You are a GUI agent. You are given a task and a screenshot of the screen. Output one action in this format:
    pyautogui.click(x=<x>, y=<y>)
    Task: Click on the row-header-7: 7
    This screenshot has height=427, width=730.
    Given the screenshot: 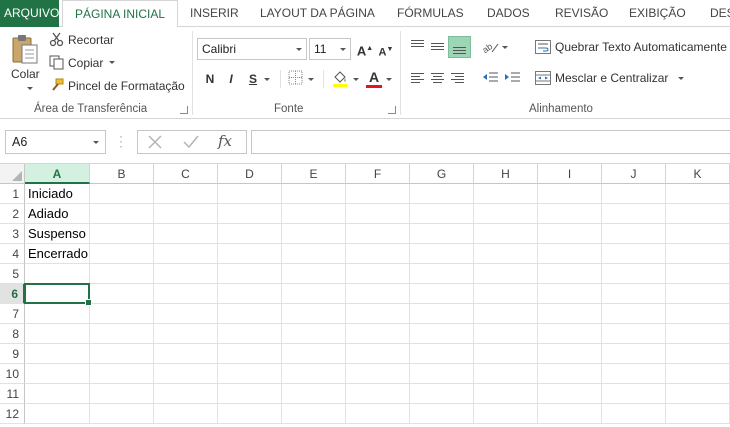 What is the action you would take?
    pyautogui.click(x=12, y=314)
    